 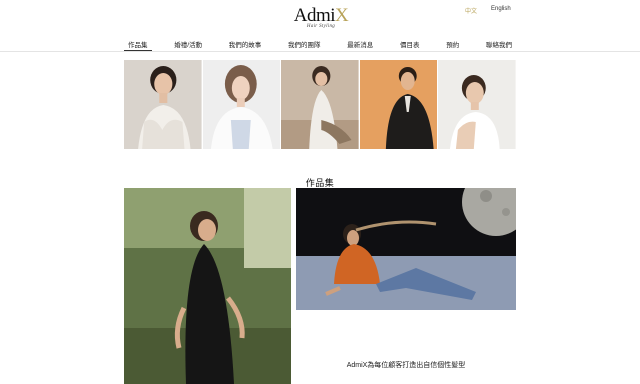 What do you see at coordinates (320, 51) in the screenshot?
I see `nav-divider` at bounding box center [320, 51].